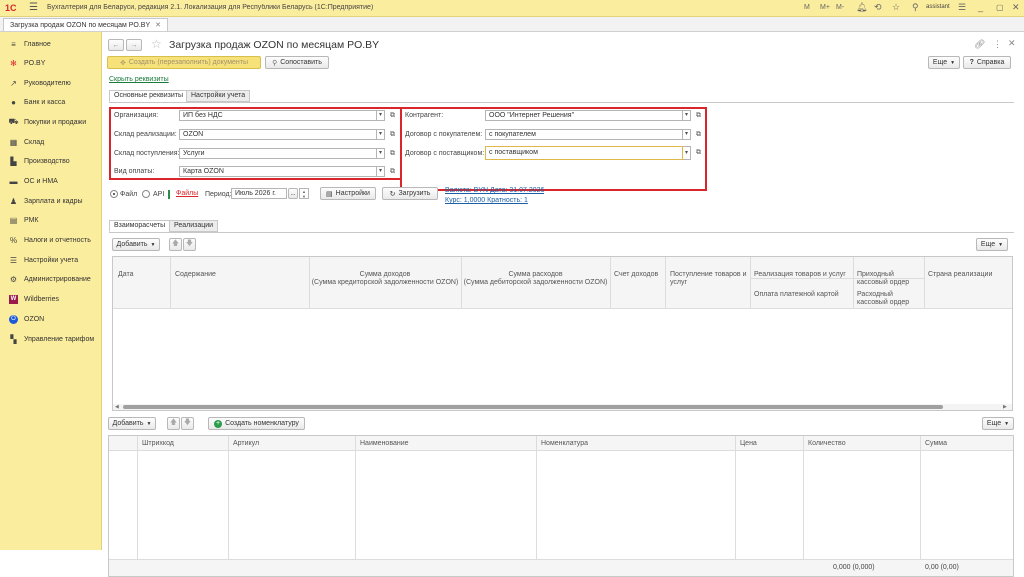 This screenshot has height=577, width=1024. What do you see at coordinates (50, 142) in the screenshot?
I see `sidebar-item-warehouse: ▦ Склад` at bounding box center [50, 142].